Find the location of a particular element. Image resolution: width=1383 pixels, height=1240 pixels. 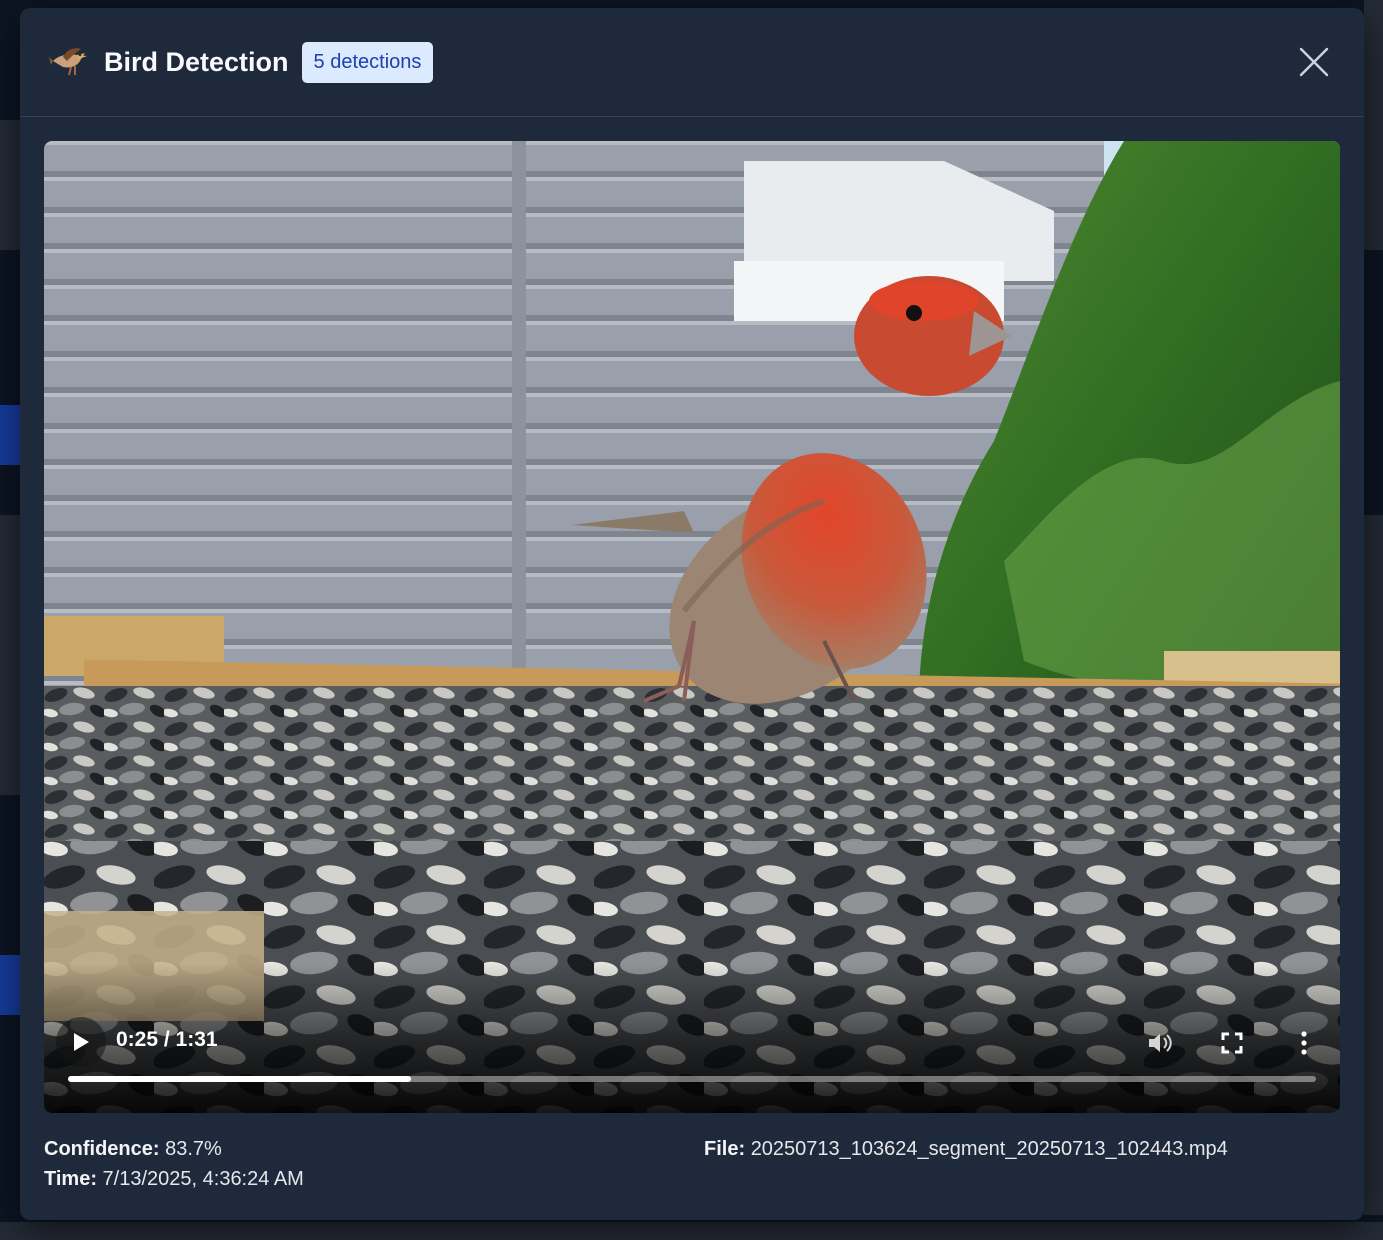

fullscreen-button is located at coordinates (1232, 1043).